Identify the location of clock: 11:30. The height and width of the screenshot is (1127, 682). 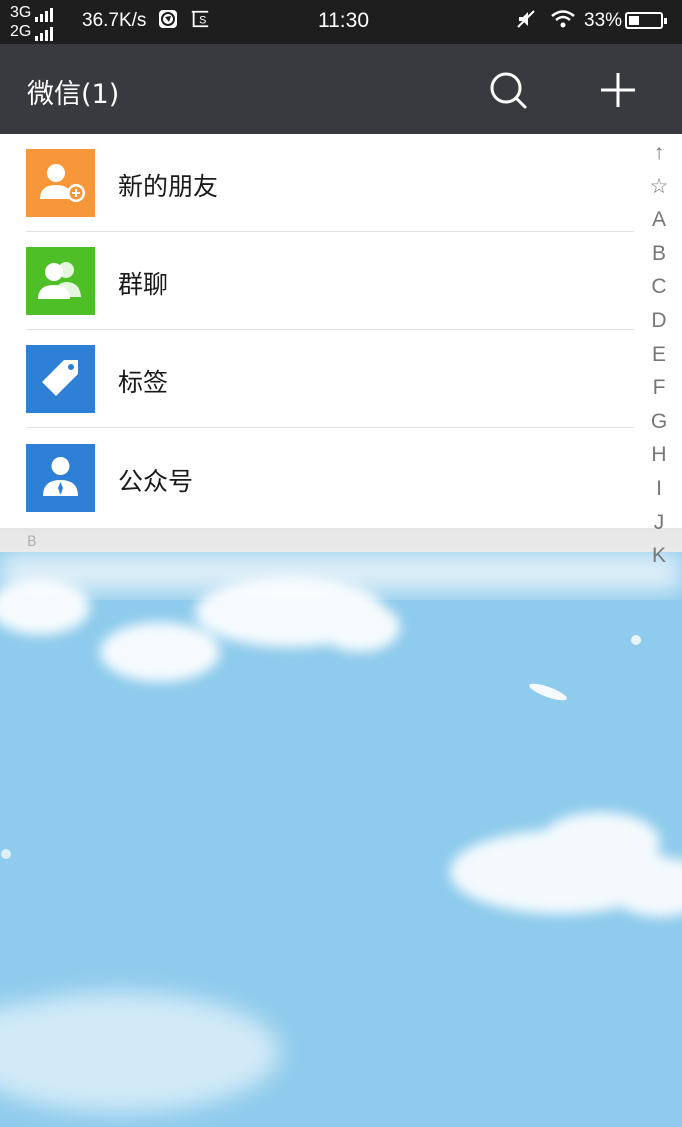
(343, 20).